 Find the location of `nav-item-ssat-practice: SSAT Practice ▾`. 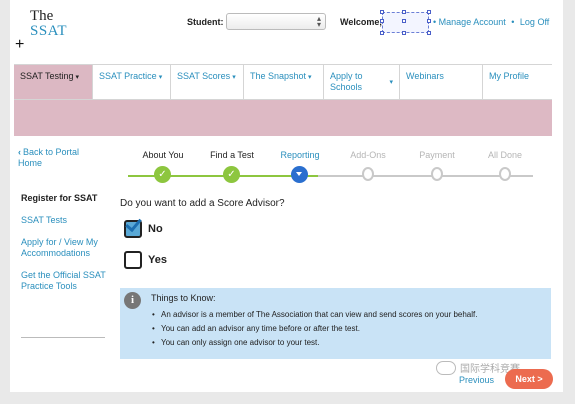

nav-item-ssat-practice: SSAT Practice ▾ is located at coordinates (132, 82).